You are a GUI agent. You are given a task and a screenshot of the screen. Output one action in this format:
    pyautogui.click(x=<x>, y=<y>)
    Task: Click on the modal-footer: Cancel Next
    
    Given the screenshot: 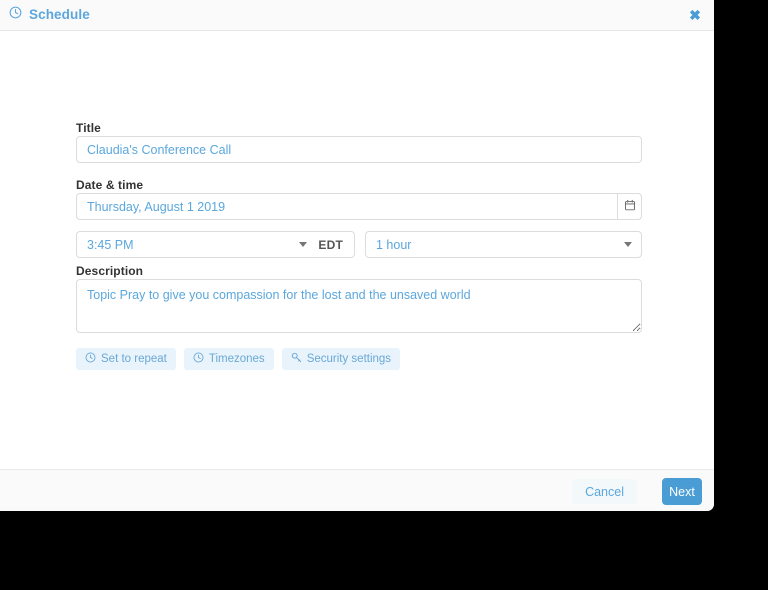 What is the action you would take?
    pyautogui.click(x=357, y=490)
    